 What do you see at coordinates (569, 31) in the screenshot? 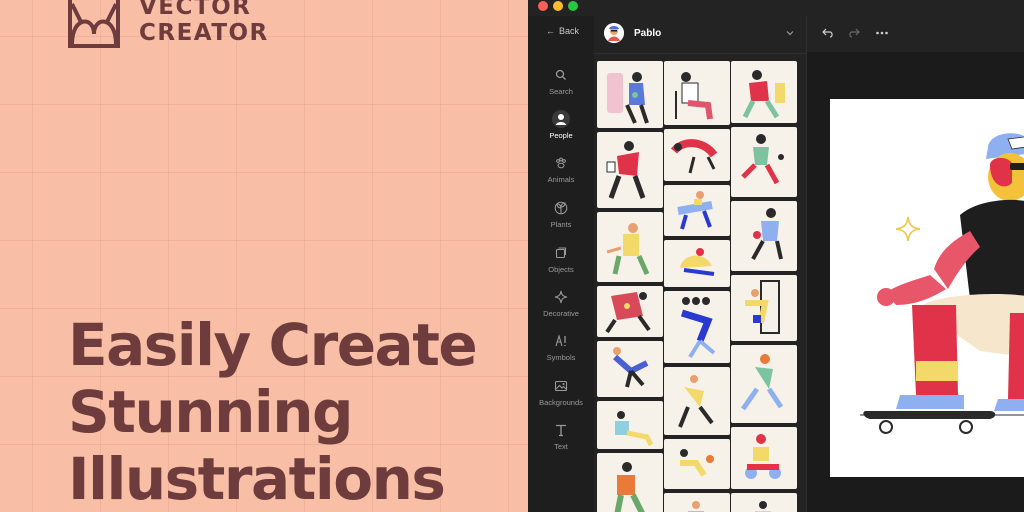
I see `back-label: Back` at bounding box center [569, 31].